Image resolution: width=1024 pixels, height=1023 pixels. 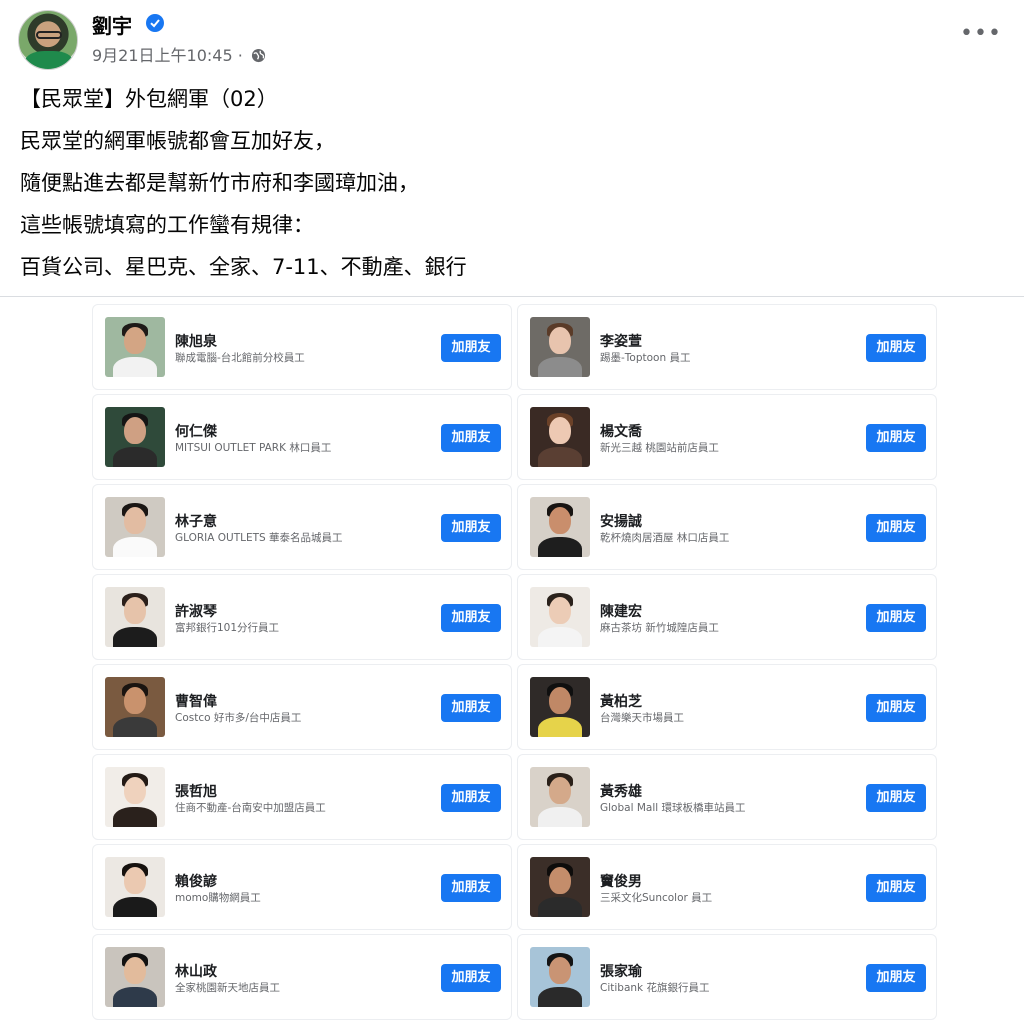 I want to click on friend-name: 陳建宏, so click(x=621, y=611).